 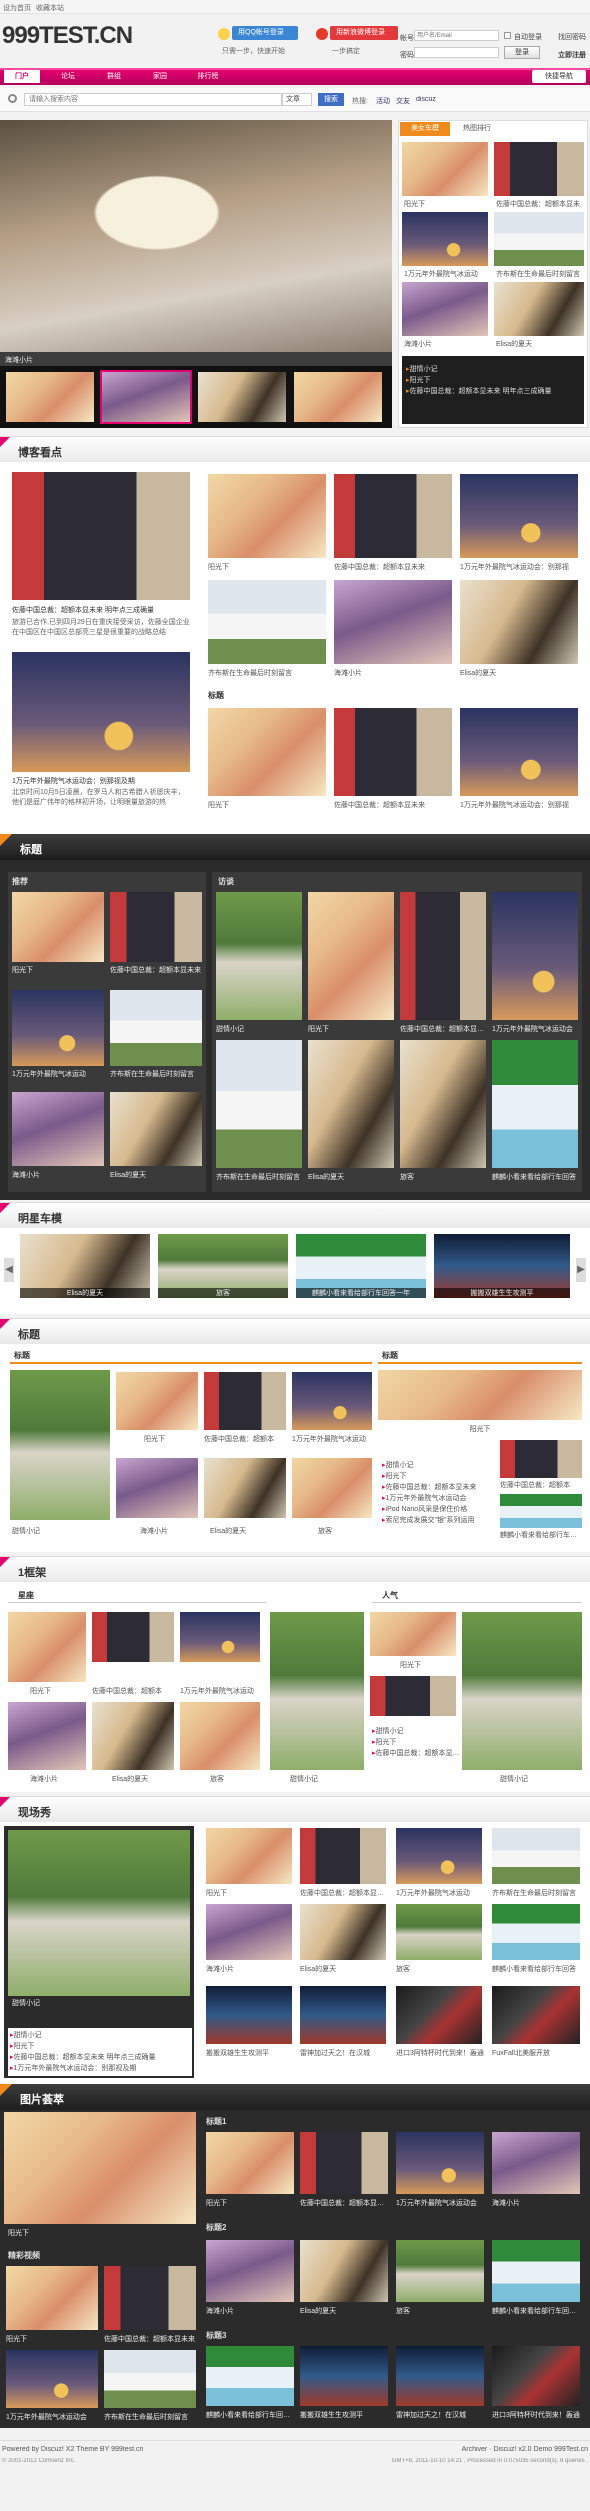 What do you see at coordinates (403, 101) in the screenshot?
I see `hot-search-link: 交友` at bounding box center [403, 101].